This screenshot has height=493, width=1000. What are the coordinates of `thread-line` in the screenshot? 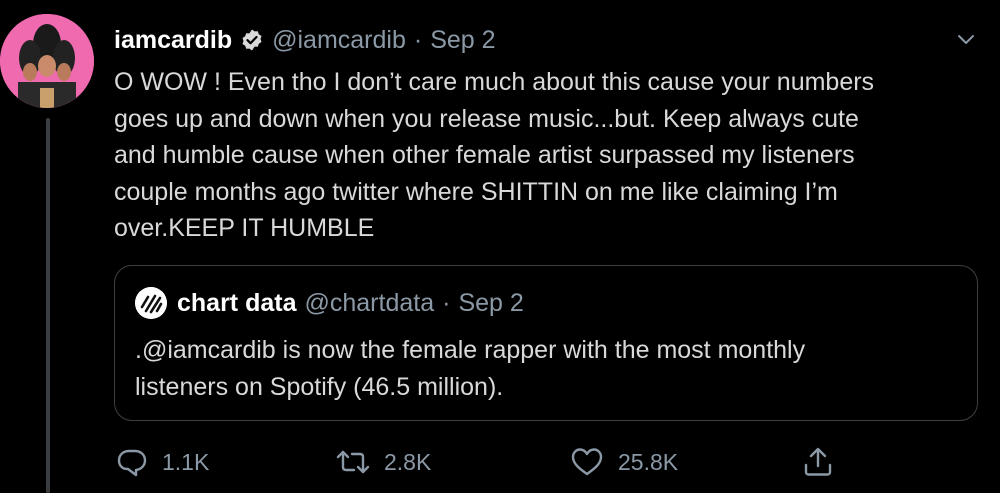 It's located at (48, 305).